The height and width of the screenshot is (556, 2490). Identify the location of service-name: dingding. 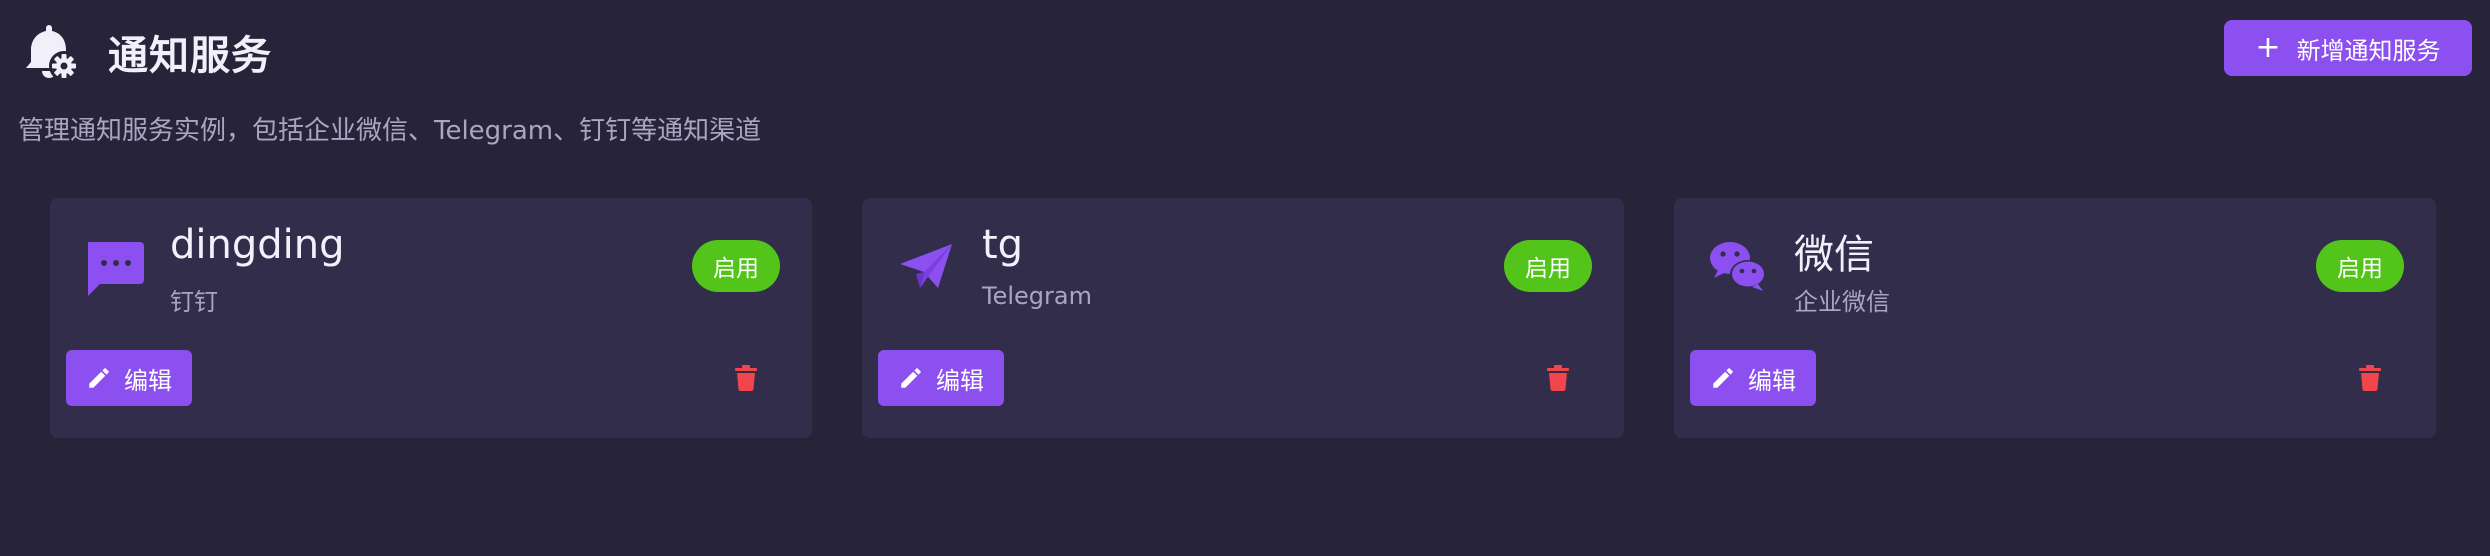
(257, 245).